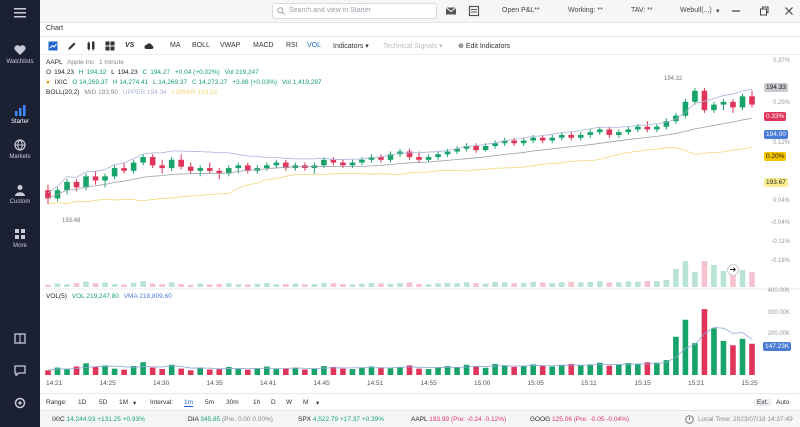 Image resolution: width=800 pixels, height=427 pixels. What do you see at coordinates (263, 45) in the screenshot?
I see `tool-macd: MACD` at bounding box center [263, 45].